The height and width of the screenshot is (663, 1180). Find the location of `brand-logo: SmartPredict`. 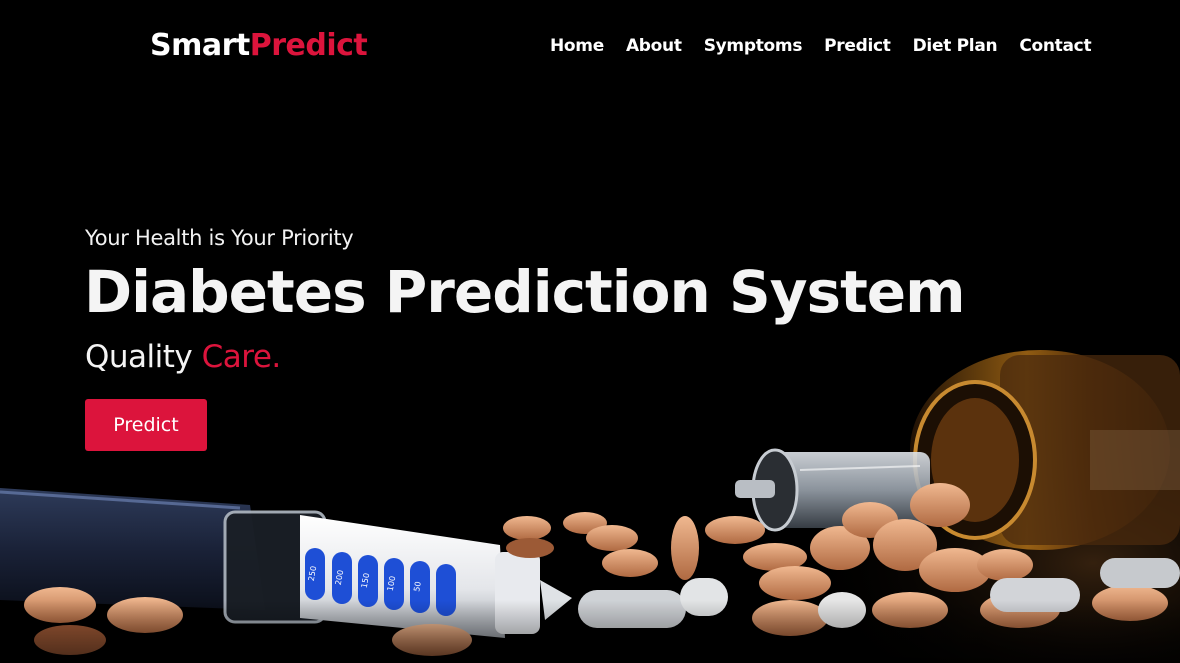

brand-logo: SmartPredict is located at coordinates (259, 46).